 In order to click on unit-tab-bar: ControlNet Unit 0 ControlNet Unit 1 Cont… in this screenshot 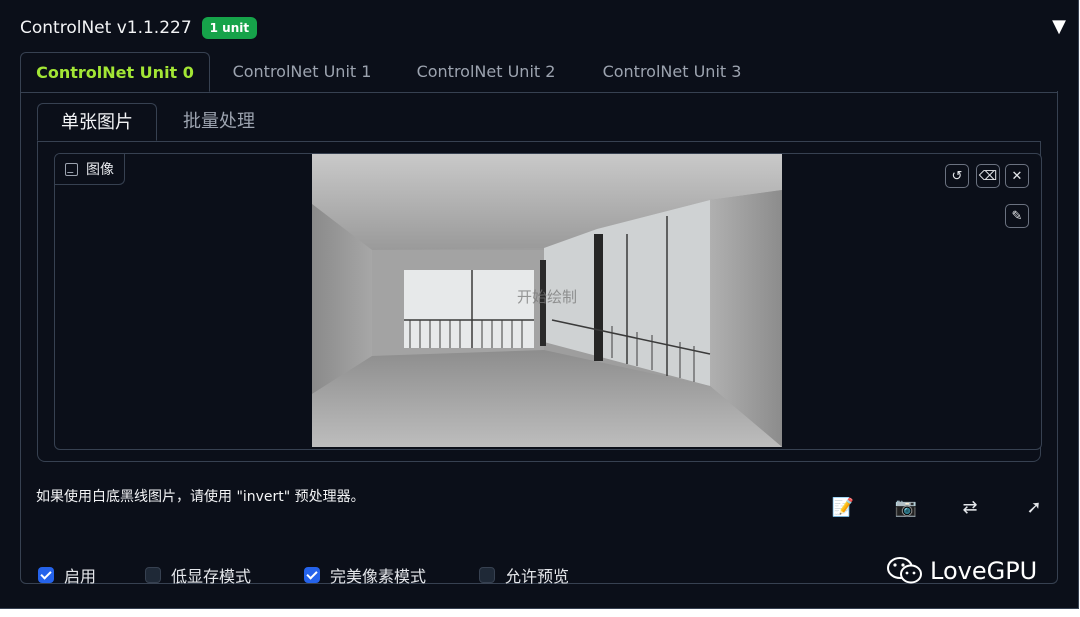, I will do `click(539, 72)`.